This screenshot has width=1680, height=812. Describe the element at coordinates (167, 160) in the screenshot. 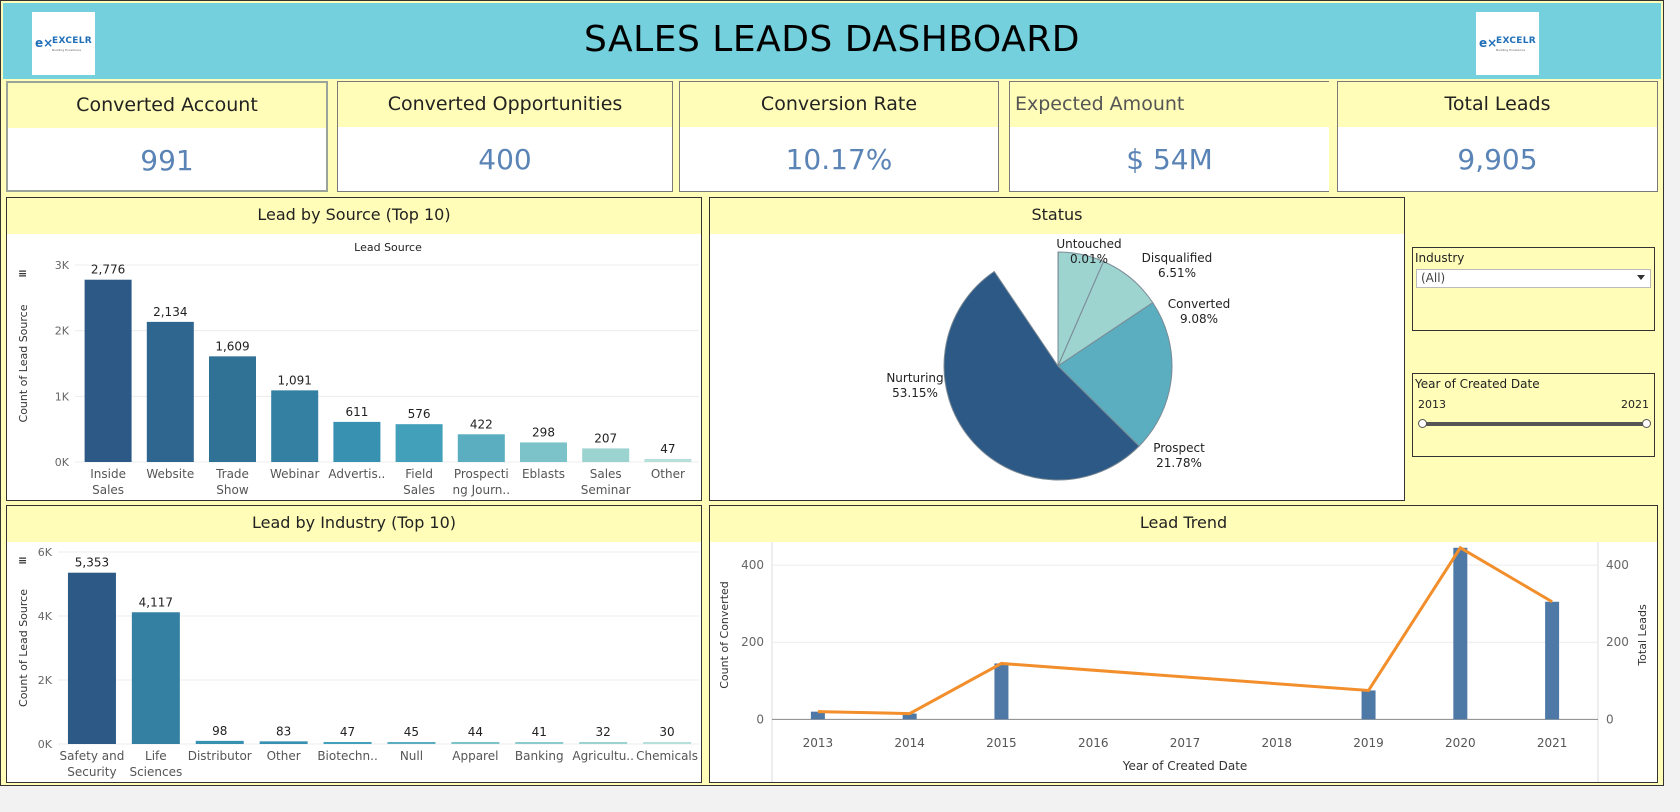

I see `kpi-value: 991` at that location.